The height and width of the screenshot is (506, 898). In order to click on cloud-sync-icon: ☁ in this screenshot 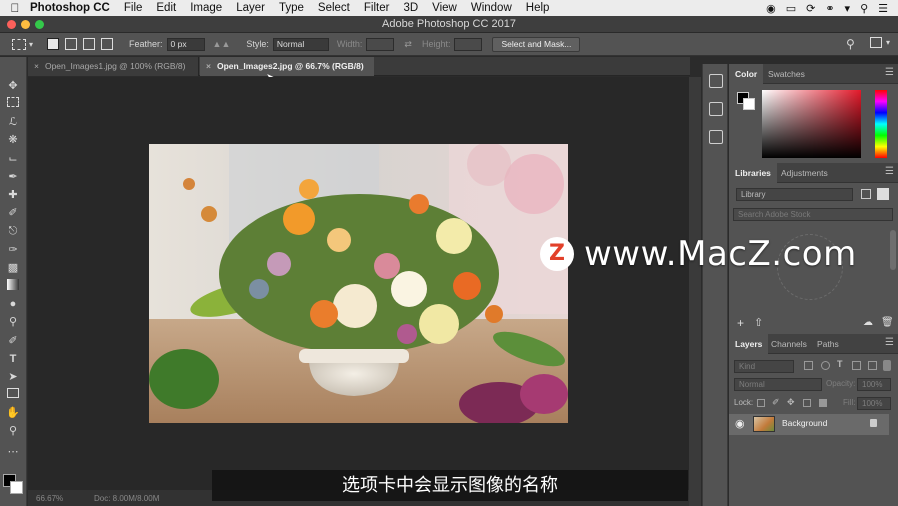, I will do `click(868, 322)`.